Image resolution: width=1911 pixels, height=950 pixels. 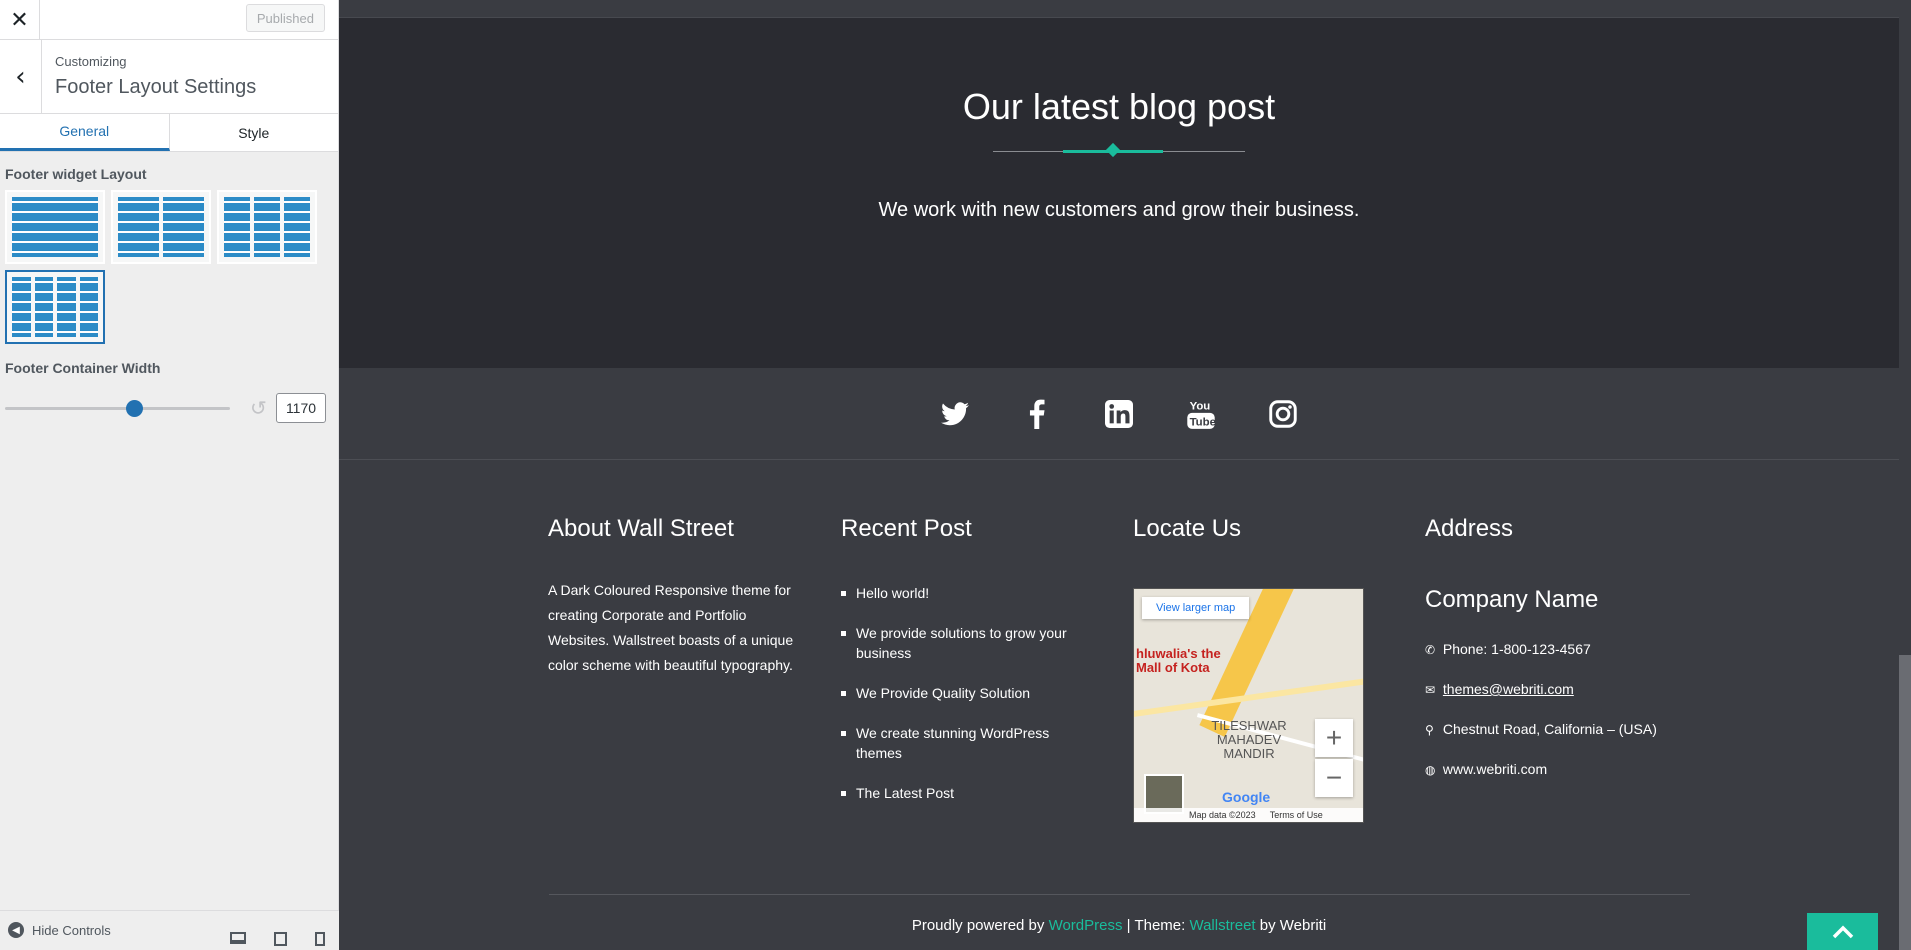 What do you see at coordinates (1334, 738) in the screenshot?
I see `zoom-in-button: +` at bounding box center [1334, 738].